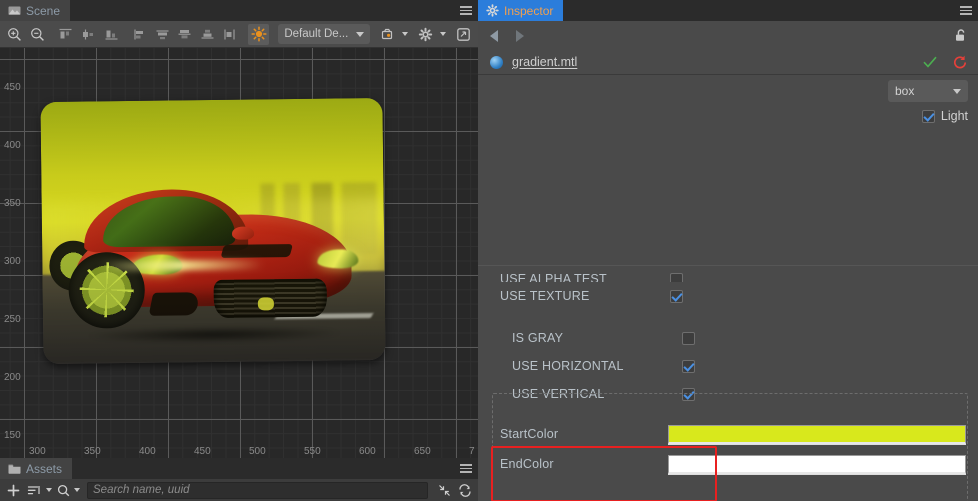  I want to click on ruler-tick-v: 200, so click(12, 377).